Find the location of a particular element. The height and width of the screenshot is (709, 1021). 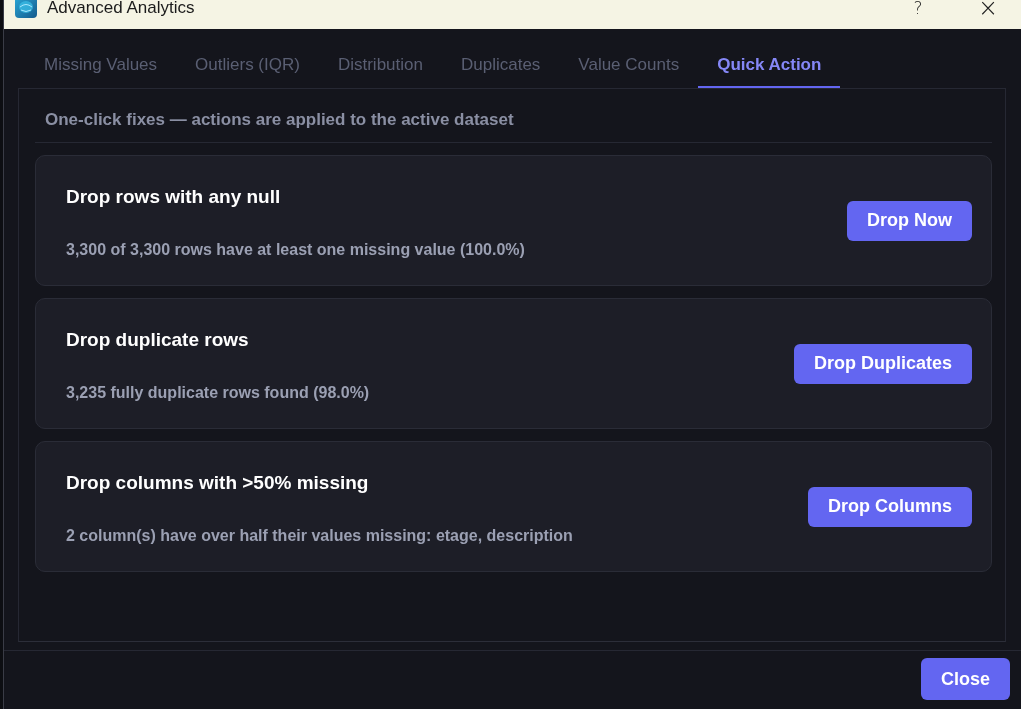

tab: Outliers (IQR) is located at coordinates (247, 58).